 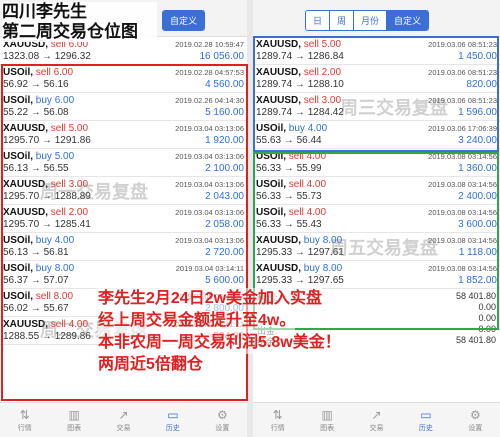 What do you see at coordinates (222, 56) in the screenshot?
I see `trade-profit: 16 056.00` at bounding box center [222, 56].